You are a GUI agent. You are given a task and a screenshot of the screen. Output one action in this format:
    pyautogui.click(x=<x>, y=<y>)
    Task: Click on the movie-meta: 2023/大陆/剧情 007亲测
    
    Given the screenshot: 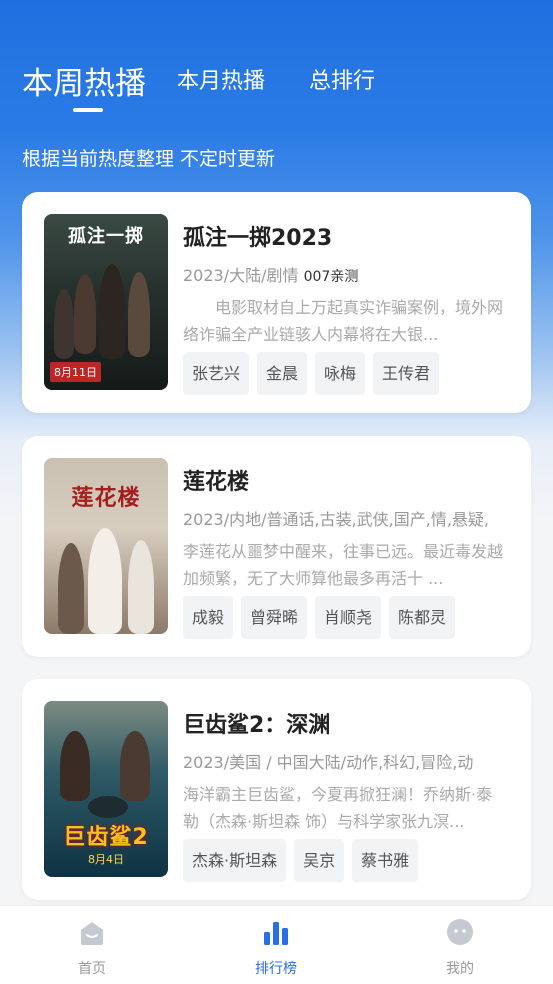 What is the action you would take?
    pyautogui.click(x=346, y=274)
    